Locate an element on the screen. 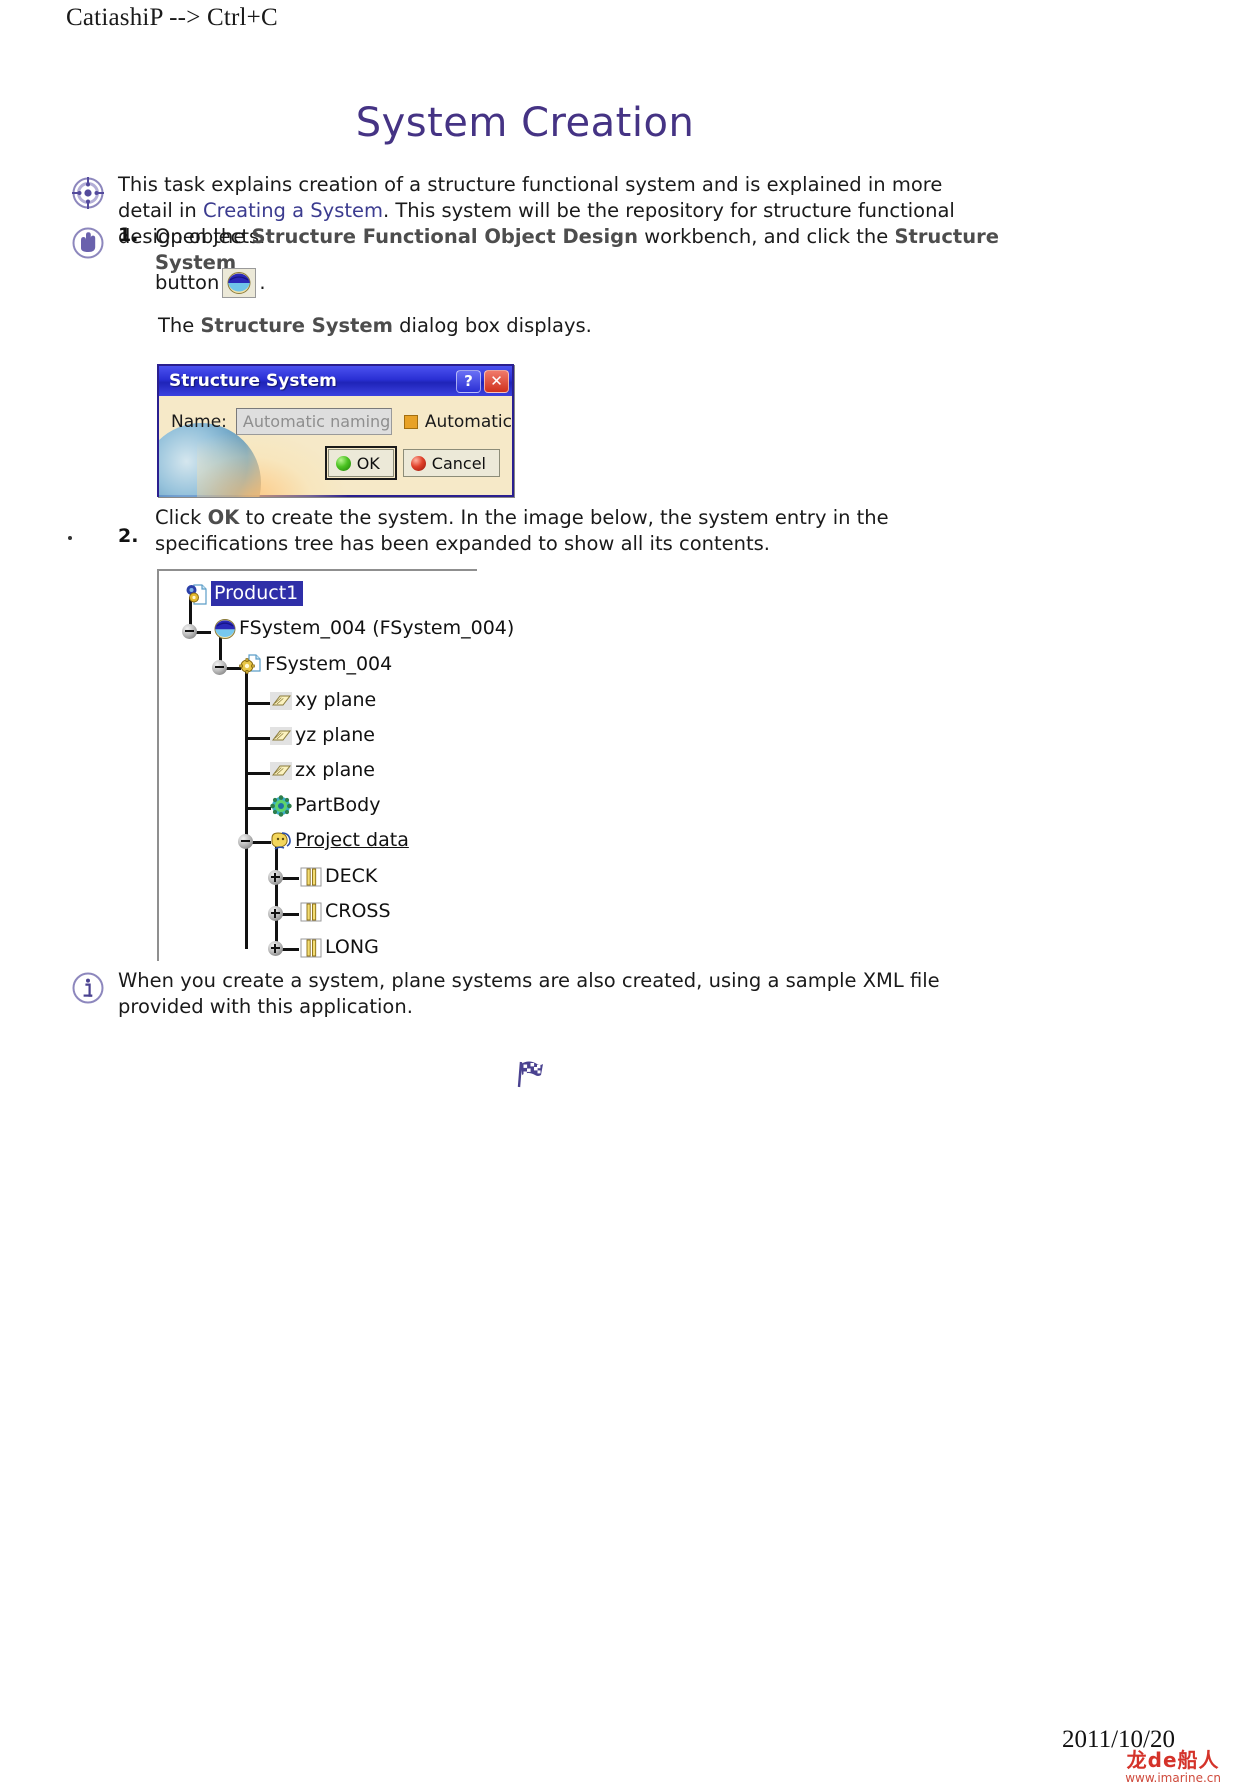 The image size is (1241, 1790). tree-node-label: PartBody is located at coordinates (338, 805).